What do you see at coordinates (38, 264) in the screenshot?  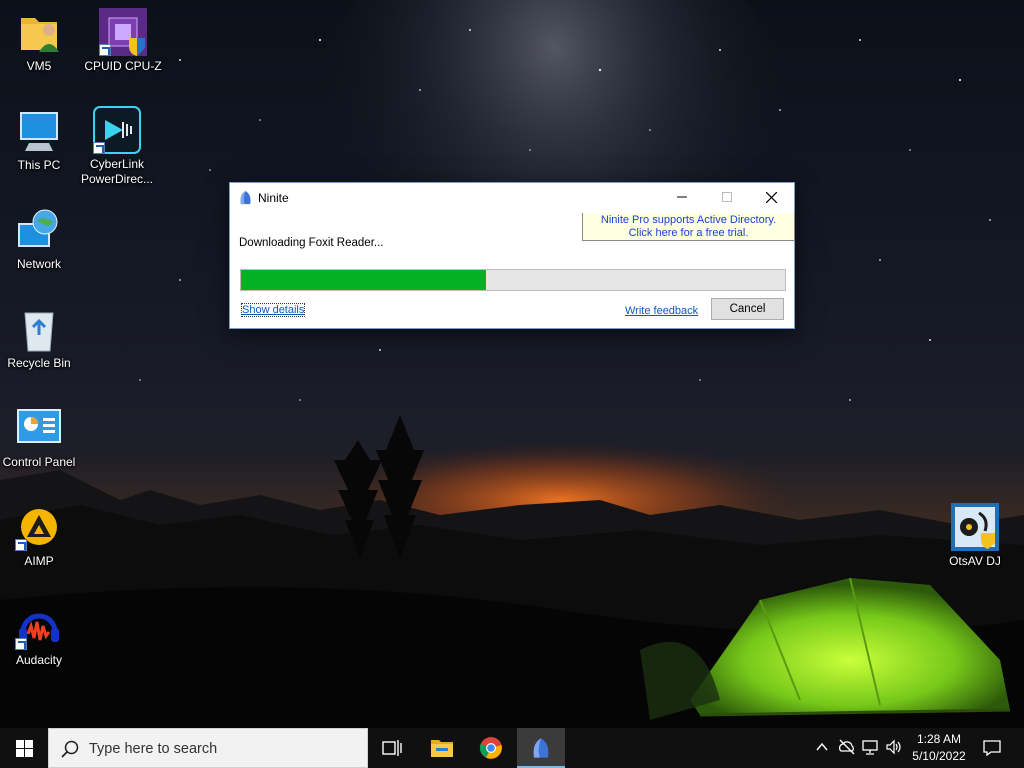 I see `desktop-icon-label: Network` at bounding box center [38, 264].